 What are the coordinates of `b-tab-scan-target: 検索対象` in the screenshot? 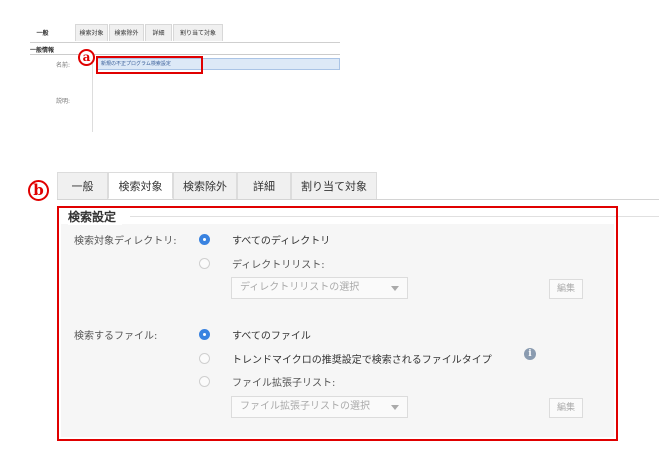 It's located at (140, 185).